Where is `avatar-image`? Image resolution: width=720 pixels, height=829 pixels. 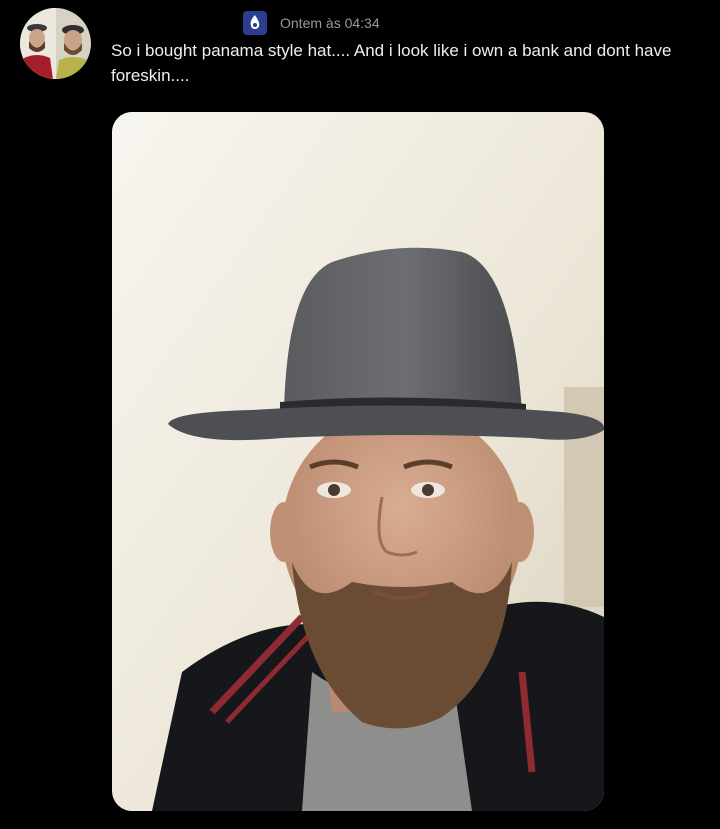
avatar-image is located at coordinates (55, 43).